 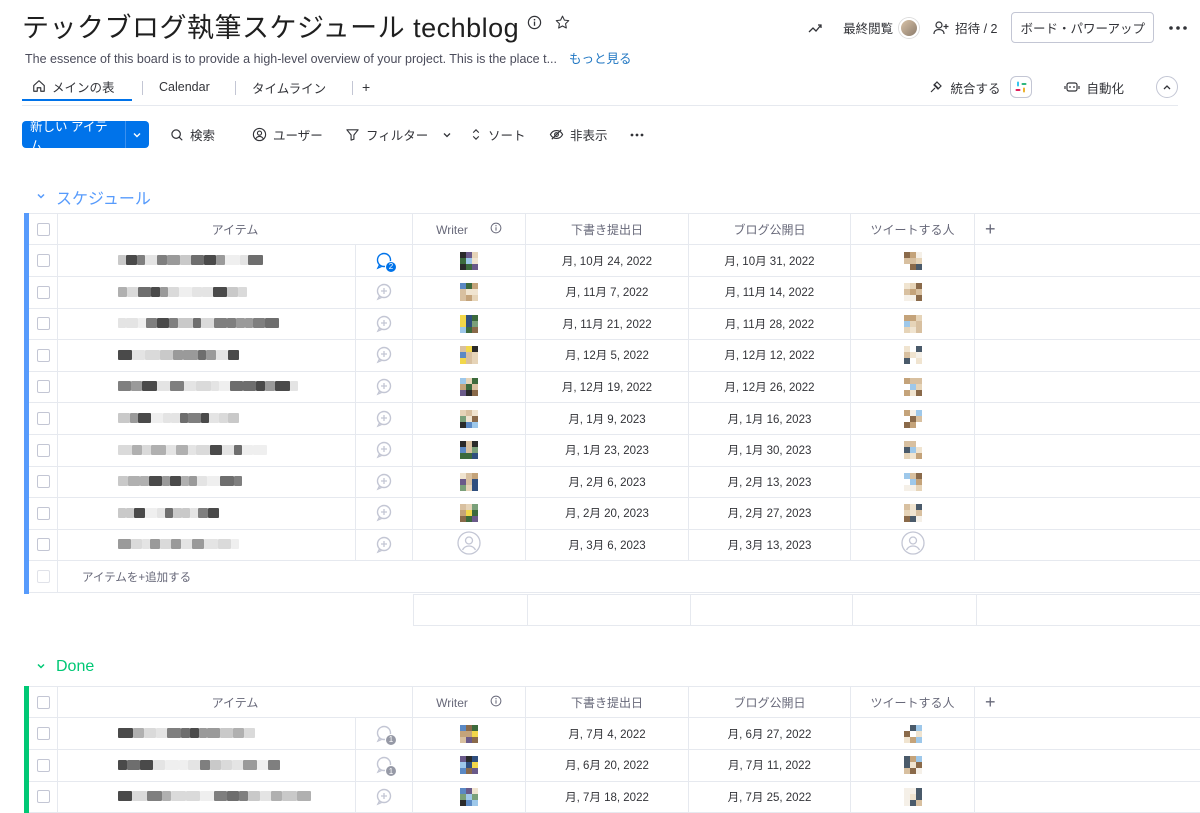 I want to click on table-row: 月, 2月 6, 2023 月, 2月 13, 2023, so click(x=614, y=482).